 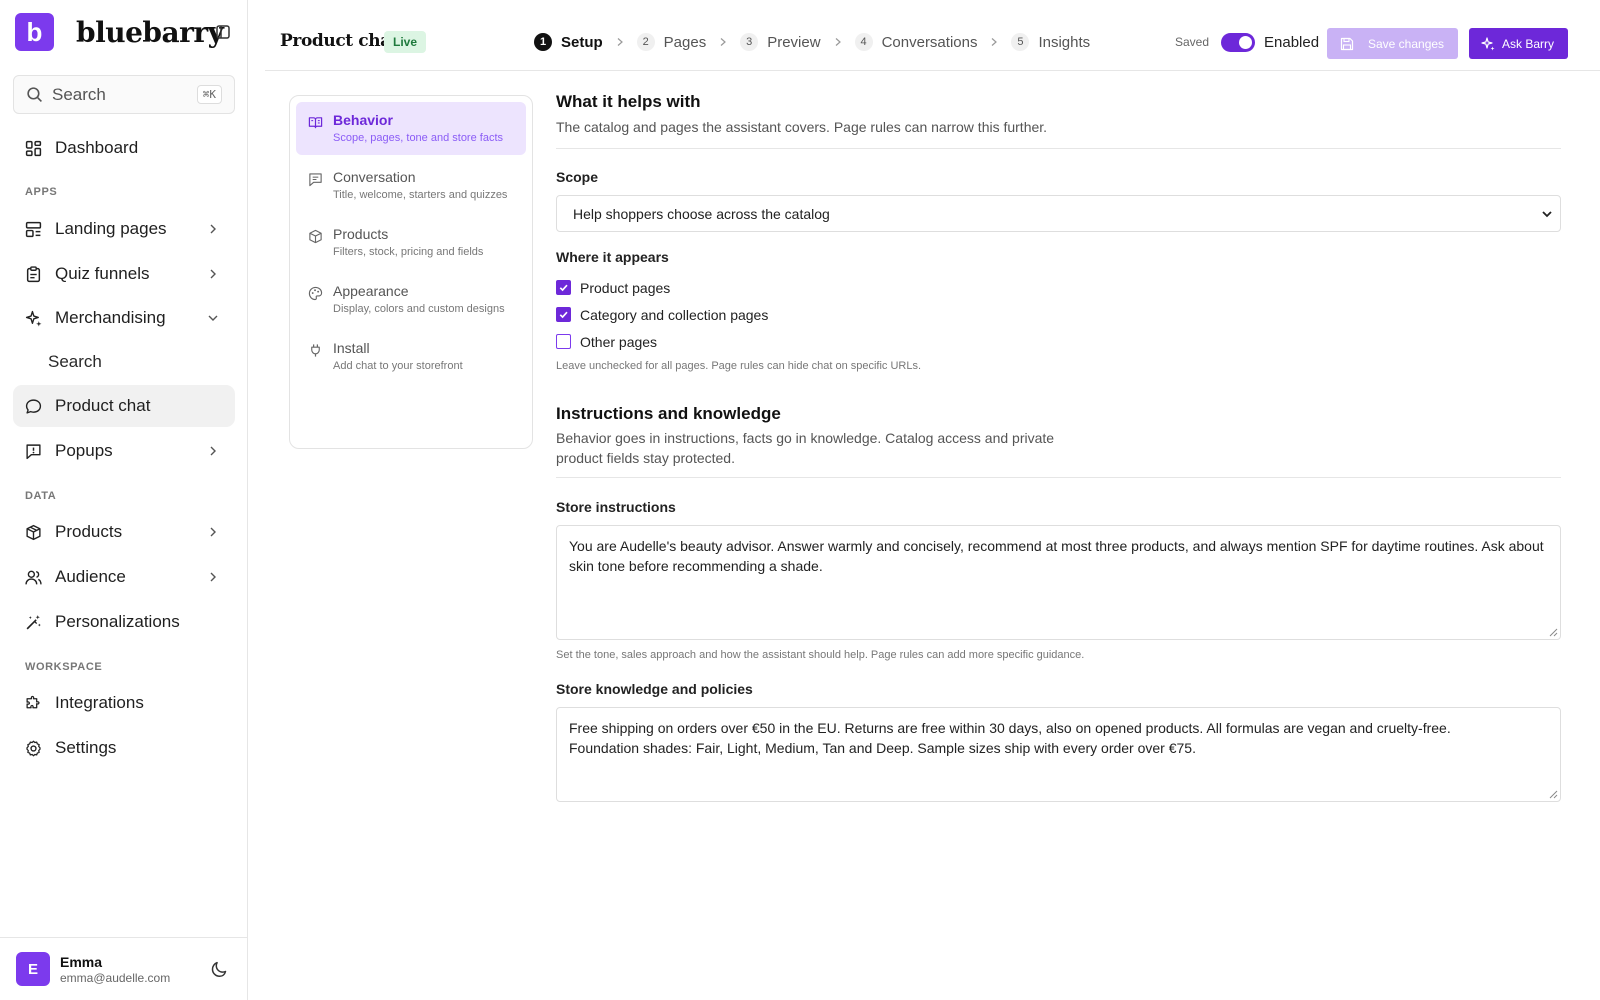 What do you see at coordinates (780, 42) in the screenshot?
I see `step-preview: 3 Preview` at bounding box center [780, 42].